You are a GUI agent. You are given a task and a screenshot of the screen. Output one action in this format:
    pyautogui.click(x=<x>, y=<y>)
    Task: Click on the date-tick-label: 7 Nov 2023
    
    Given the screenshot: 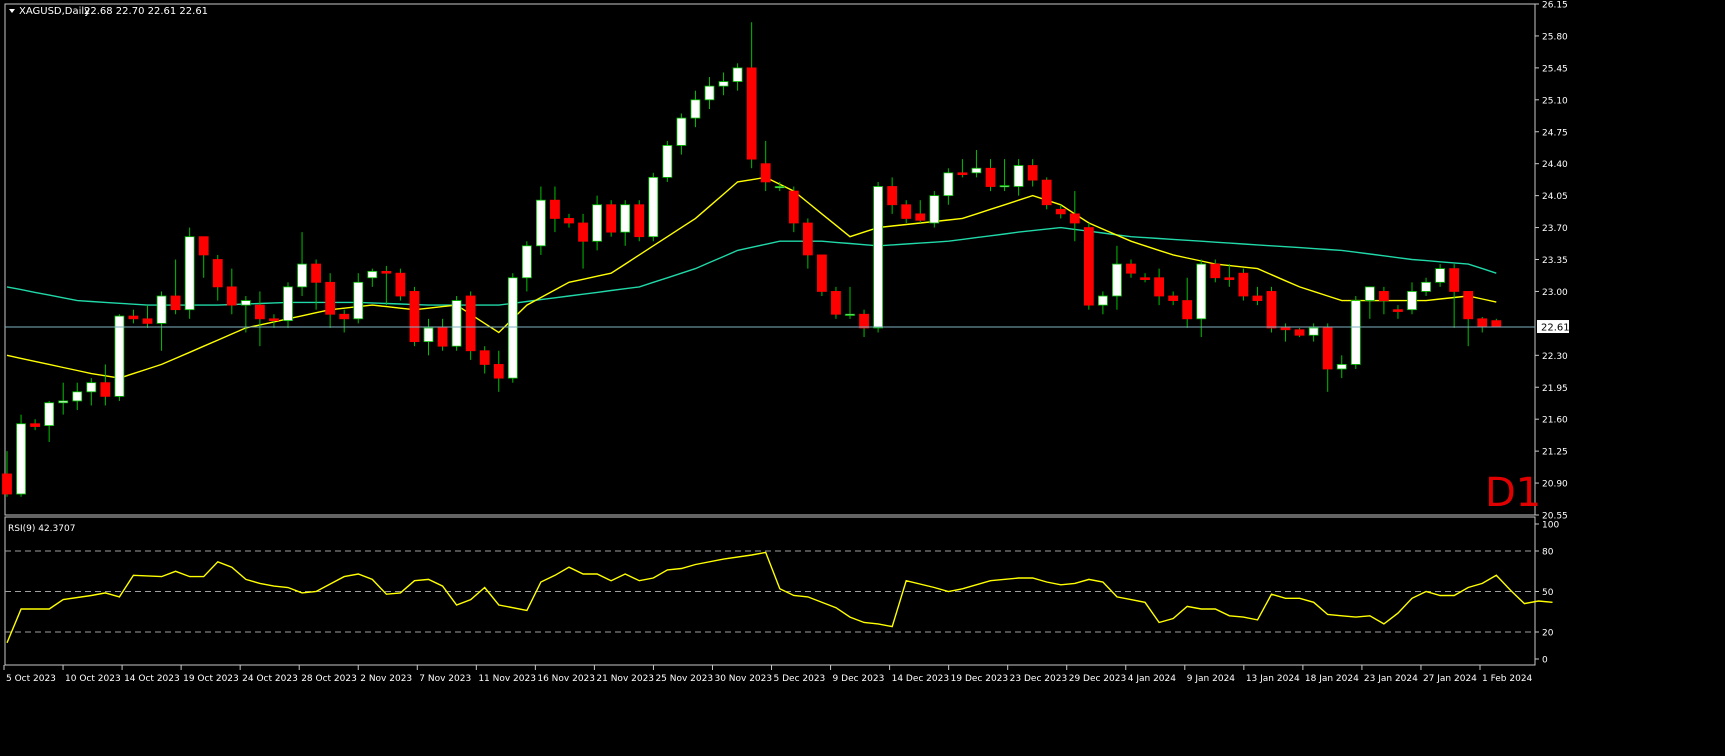 What is the action you would take?
    pyautogui.click(x=445, y=679)
    